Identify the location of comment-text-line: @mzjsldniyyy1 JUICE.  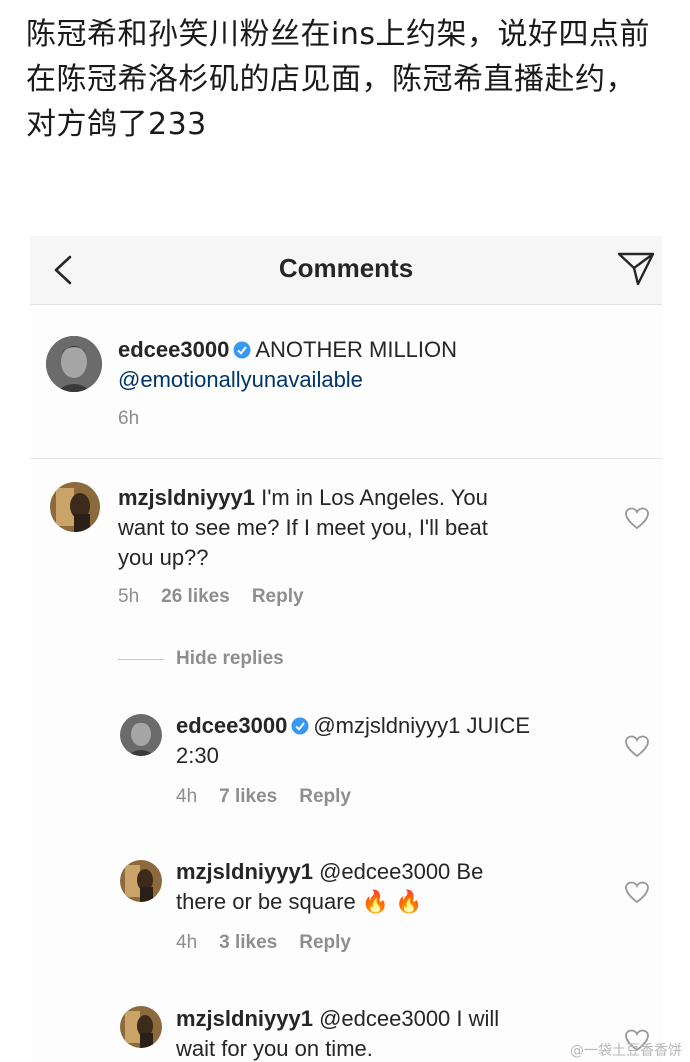
(422, 725).